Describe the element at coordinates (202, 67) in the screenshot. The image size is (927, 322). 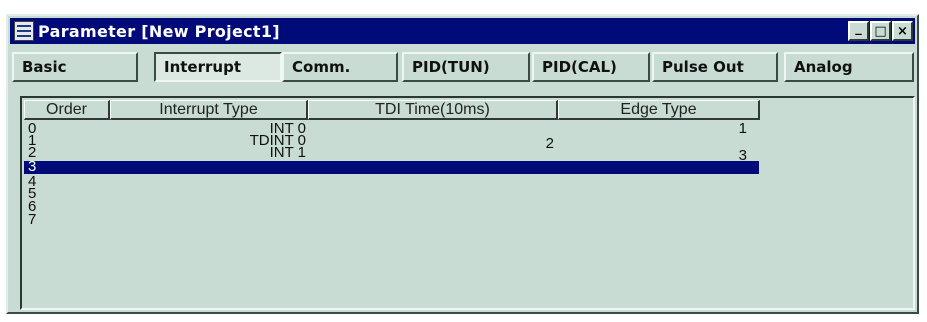
I see `tab-label: Interrupt` at that location.